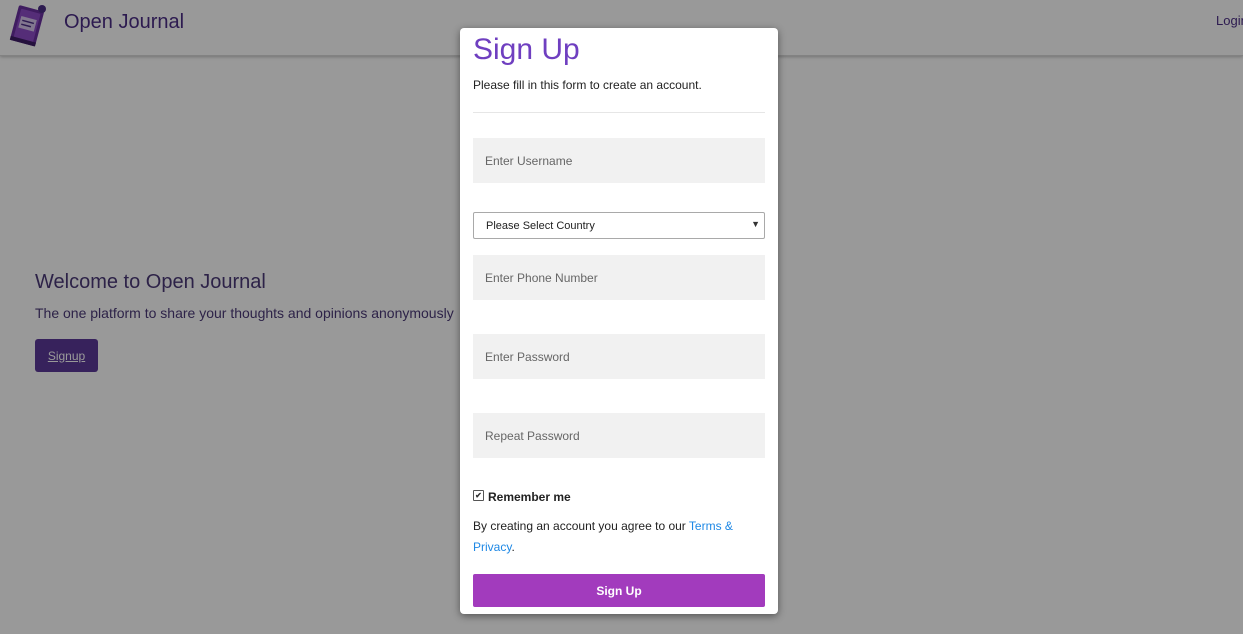  What do you see at coordinates (619, 356) in the screenshot?
I see `password-input` at bounding box center [619, 356].